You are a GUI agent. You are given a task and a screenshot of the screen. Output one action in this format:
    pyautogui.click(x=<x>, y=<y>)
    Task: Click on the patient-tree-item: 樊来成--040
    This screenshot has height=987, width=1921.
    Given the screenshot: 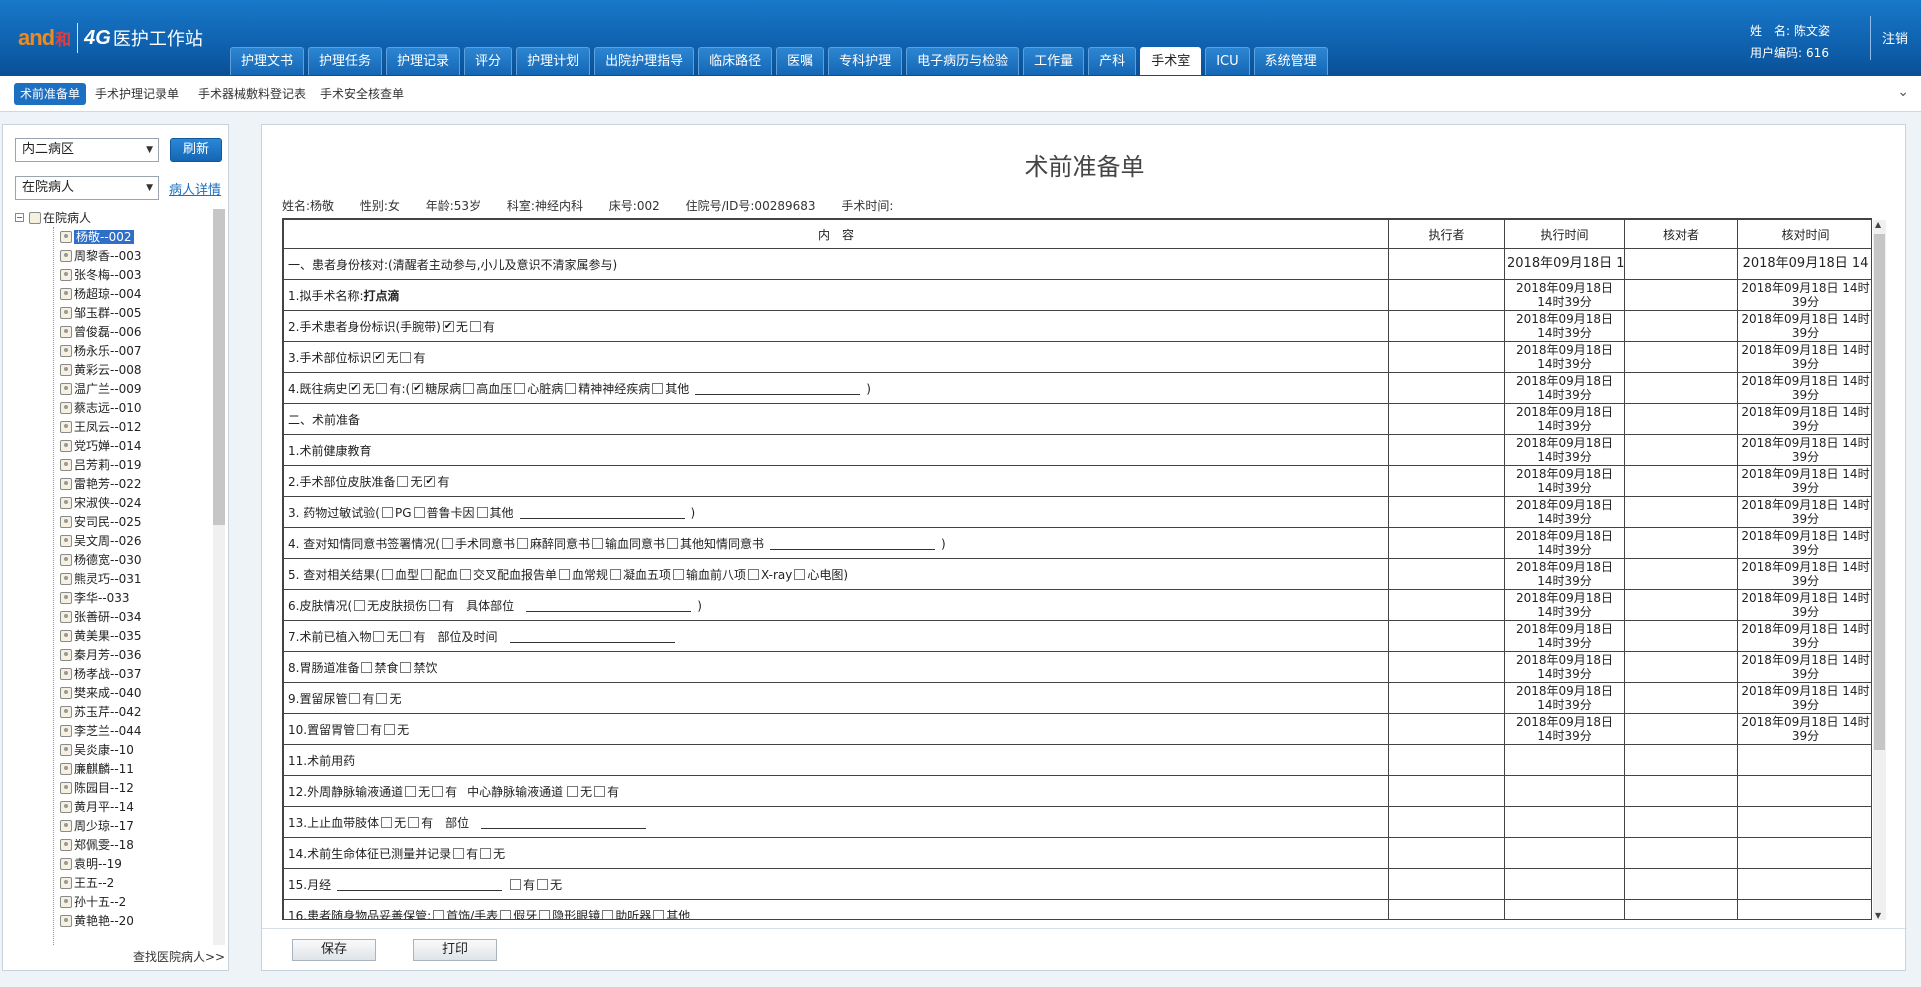 What is the action you would take?
    pyautogui.click(x=101, y=693)
    